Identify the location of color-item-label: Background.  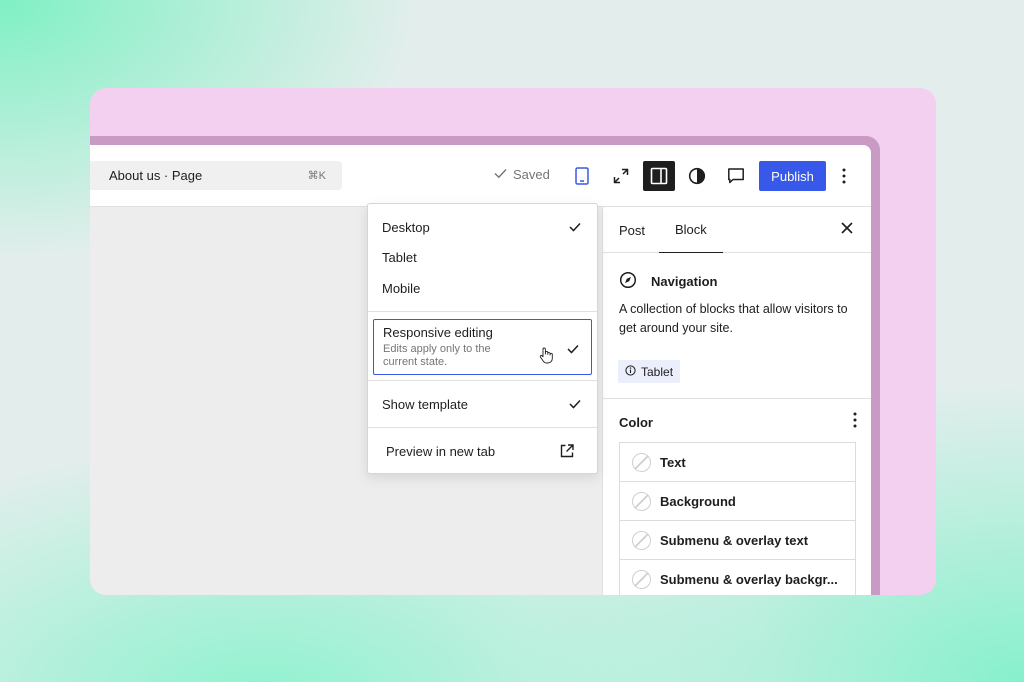
(698, 501).